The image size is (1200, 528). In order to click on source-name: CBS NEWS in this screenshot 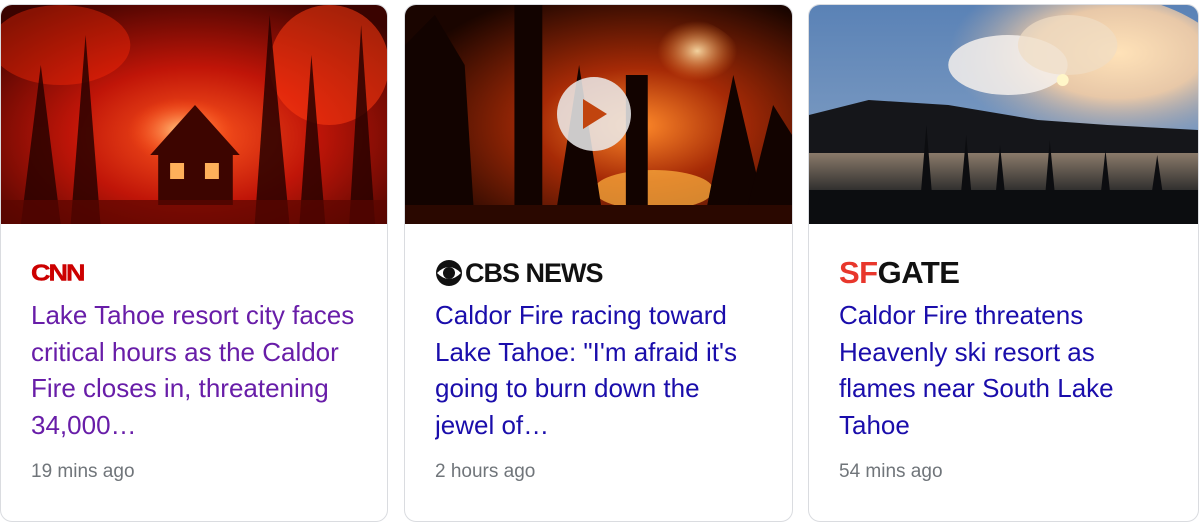, I will do `click(534, 272)`.